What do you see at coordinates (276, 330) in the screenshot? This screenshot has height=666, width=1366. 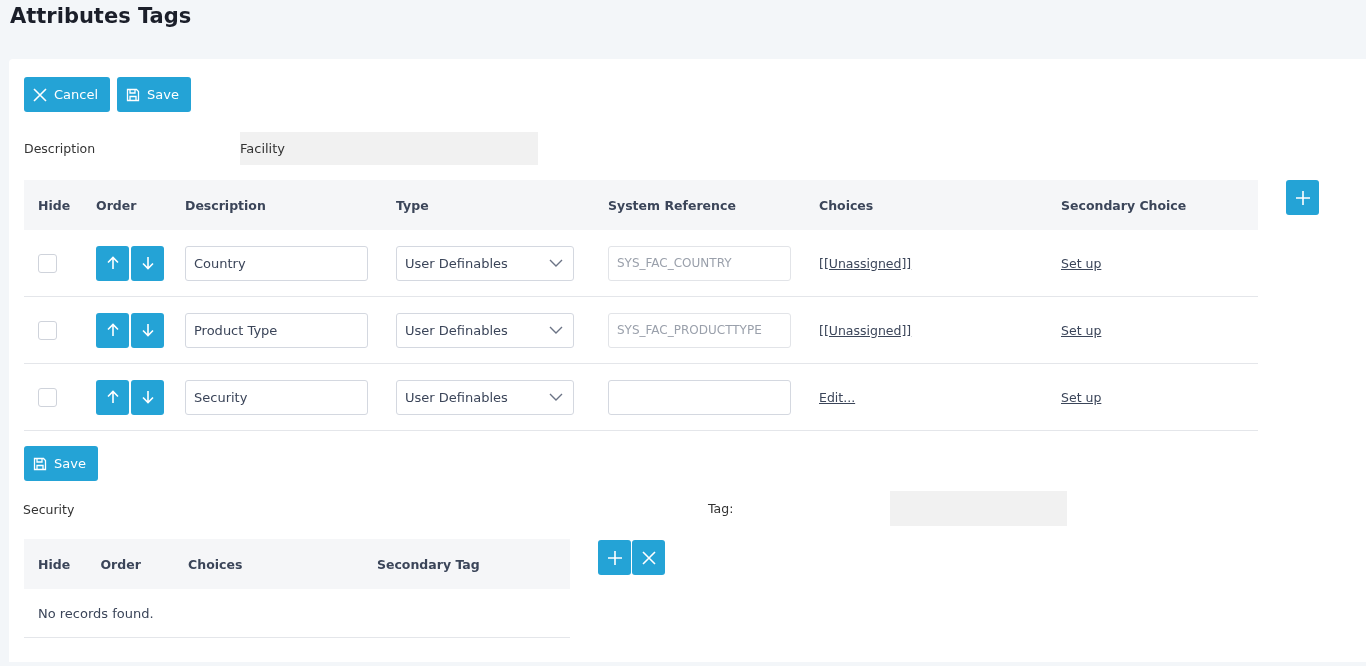 I see `description-input: Product Type` at bounding box center [276, 330].